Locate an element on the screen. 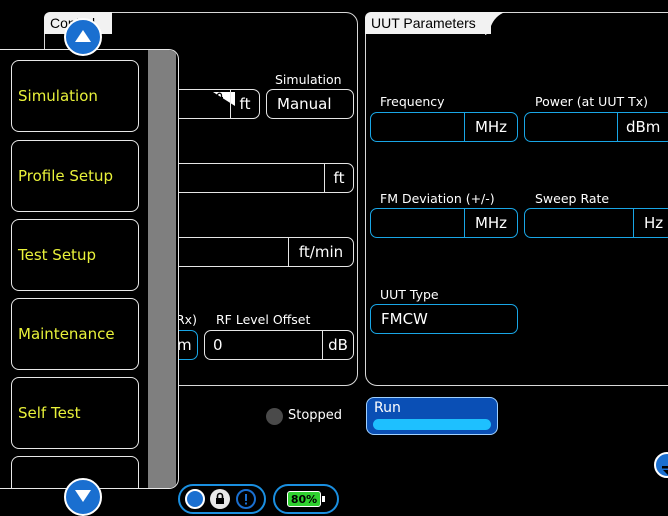 Image resolution: width=668 pixels, height=516 pixels. menu-item-label: Maintenance is located at coordinates (66, 334).